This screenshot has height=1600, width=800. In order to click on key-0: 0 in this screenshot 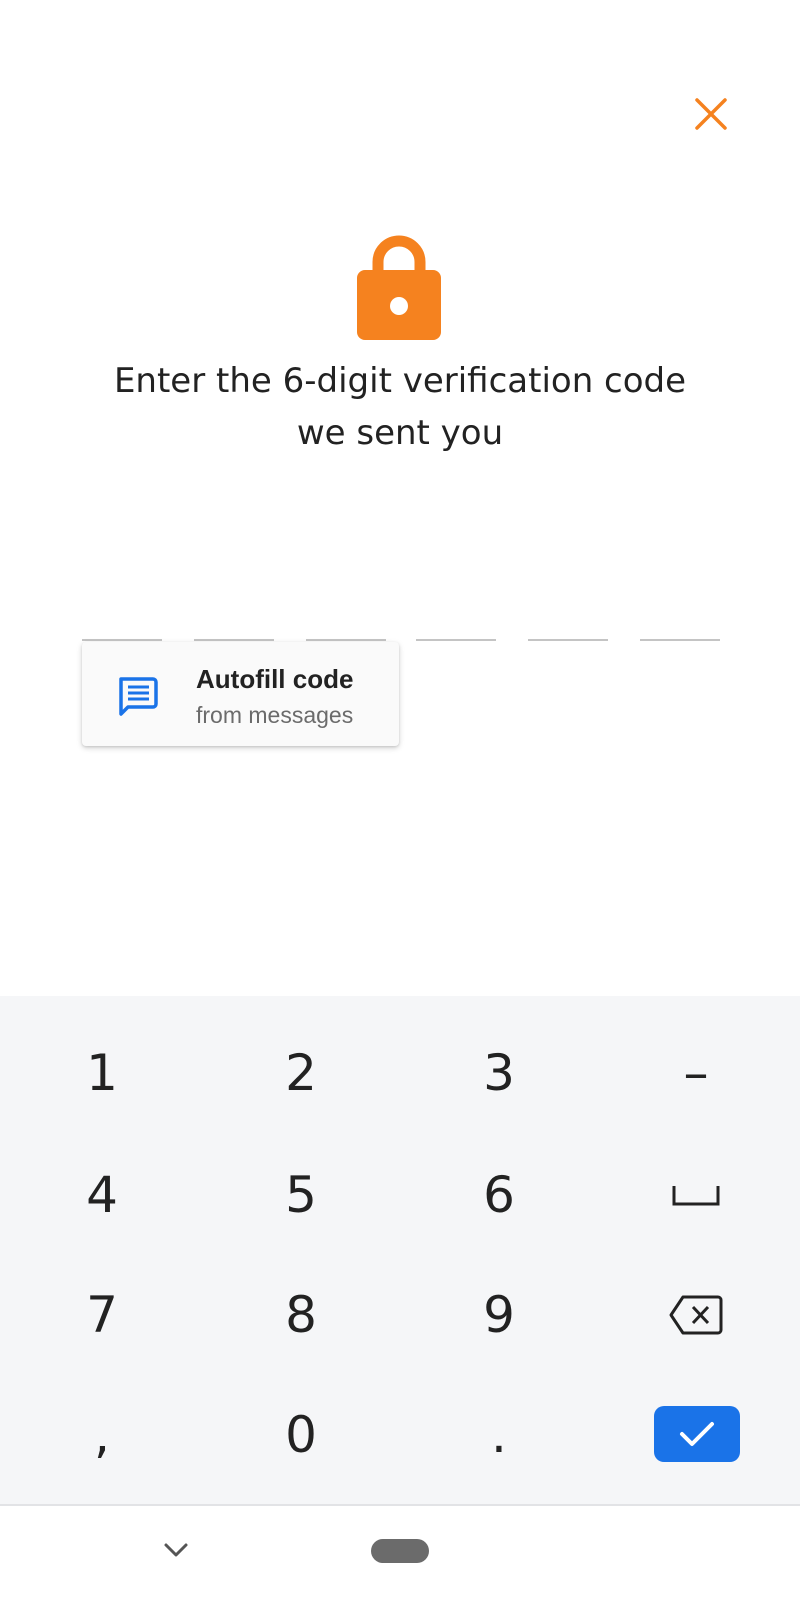, I will do `click(301, 1435)`.